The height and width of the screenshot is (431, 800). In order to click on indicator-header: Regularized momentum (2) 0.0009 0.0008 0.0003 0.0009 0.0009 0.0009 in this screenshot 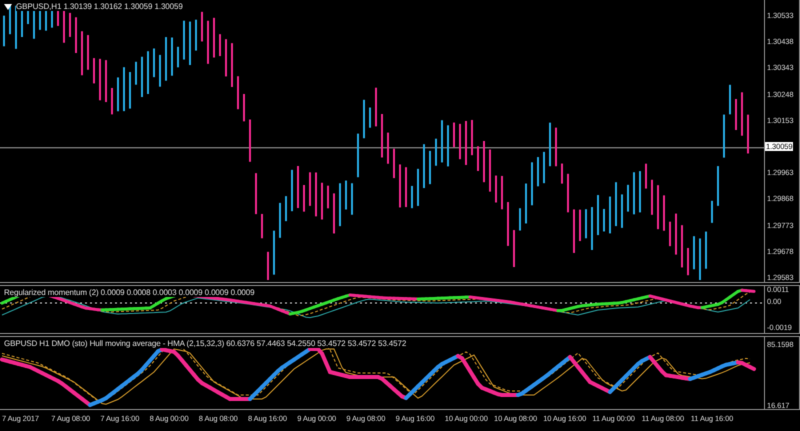, I will do `click(129, 292)`.